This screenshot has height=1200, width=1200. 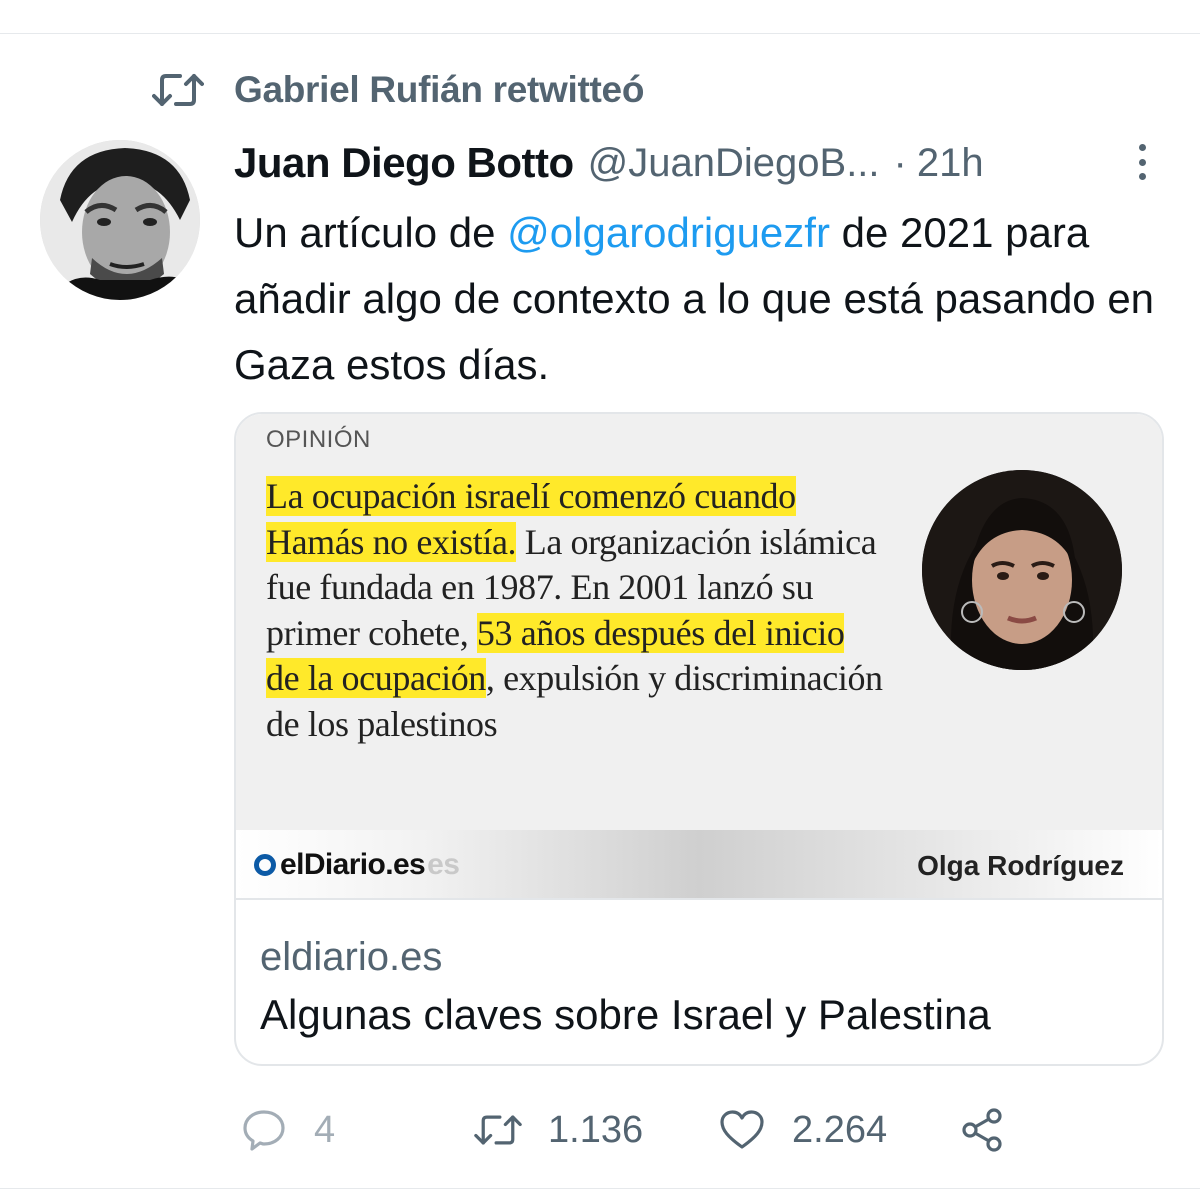 I want to click on author-name: Juan Diego Botto, so click(x=404, y=163).